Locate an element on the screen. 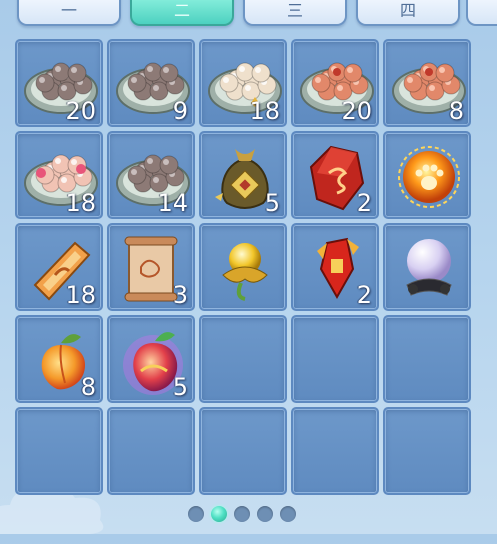 This screenshot has height=544, width=497. inventory-slot: 3 is located at coordinates (151, 267).